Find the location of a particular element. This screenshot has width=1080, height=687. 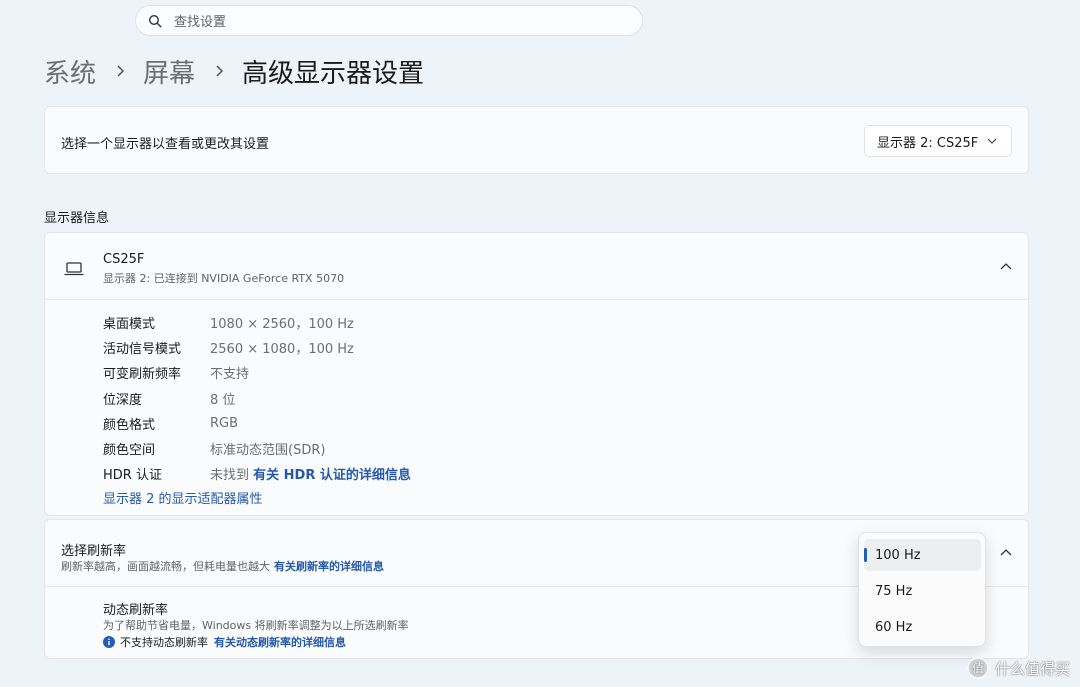

hdr-row: HDR 认证 未找到 有关 HDR 认证的详细信息 is located at coordinates (257, 473).